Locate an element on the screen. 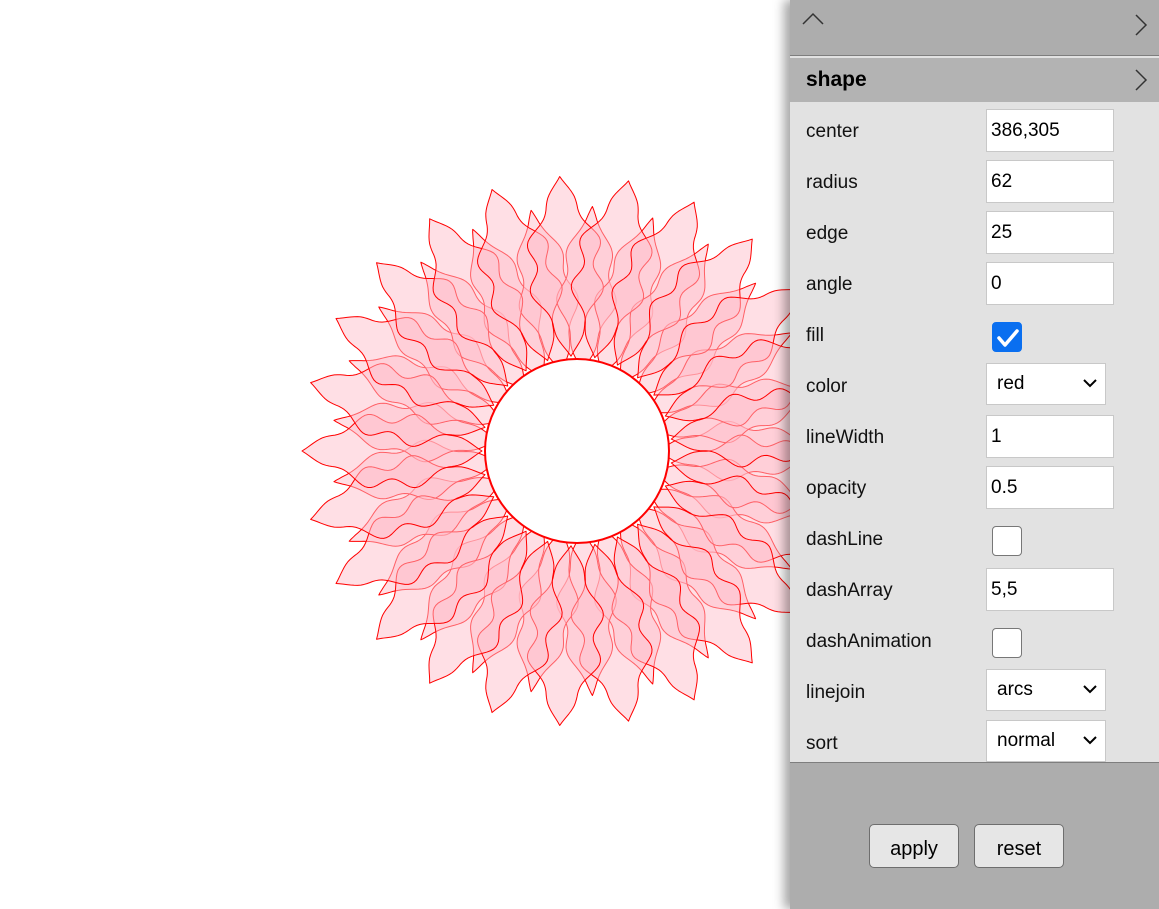 The width and height of the screenshot is (1159, 909). angle-label: angle is located at coordinates (829, 284).